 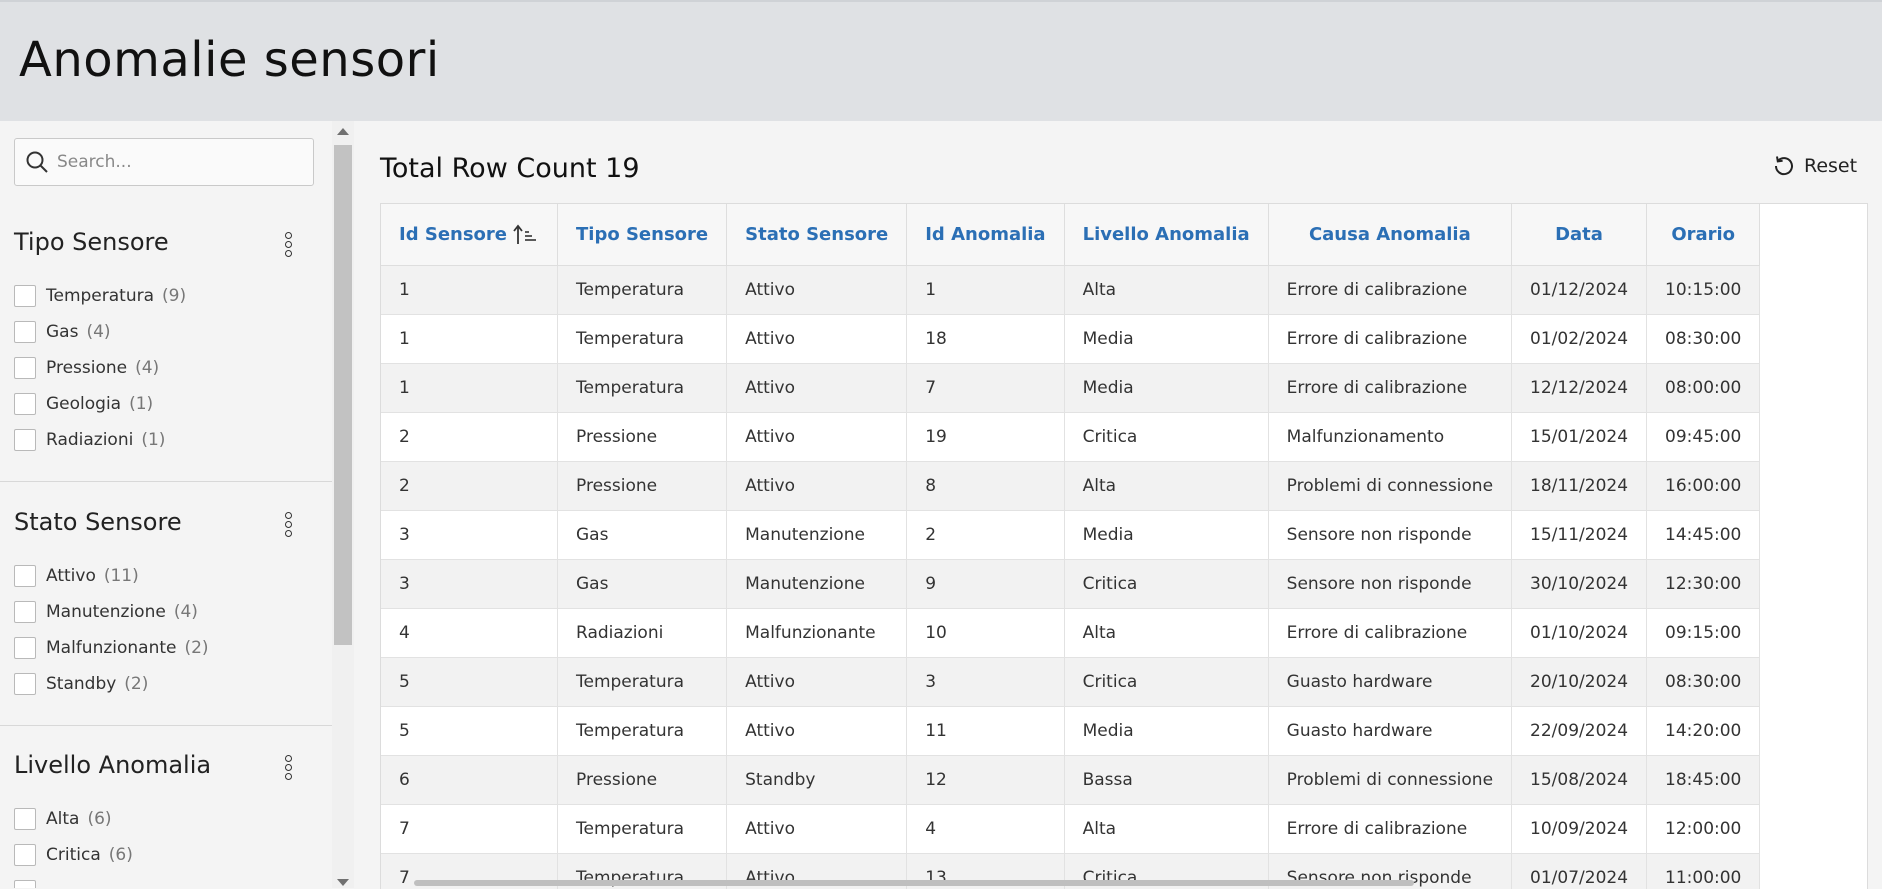 What do you see at coordinates (469, 731) in the screenshot?
I see `table-cell: 5` at bounding box center [469, 731].